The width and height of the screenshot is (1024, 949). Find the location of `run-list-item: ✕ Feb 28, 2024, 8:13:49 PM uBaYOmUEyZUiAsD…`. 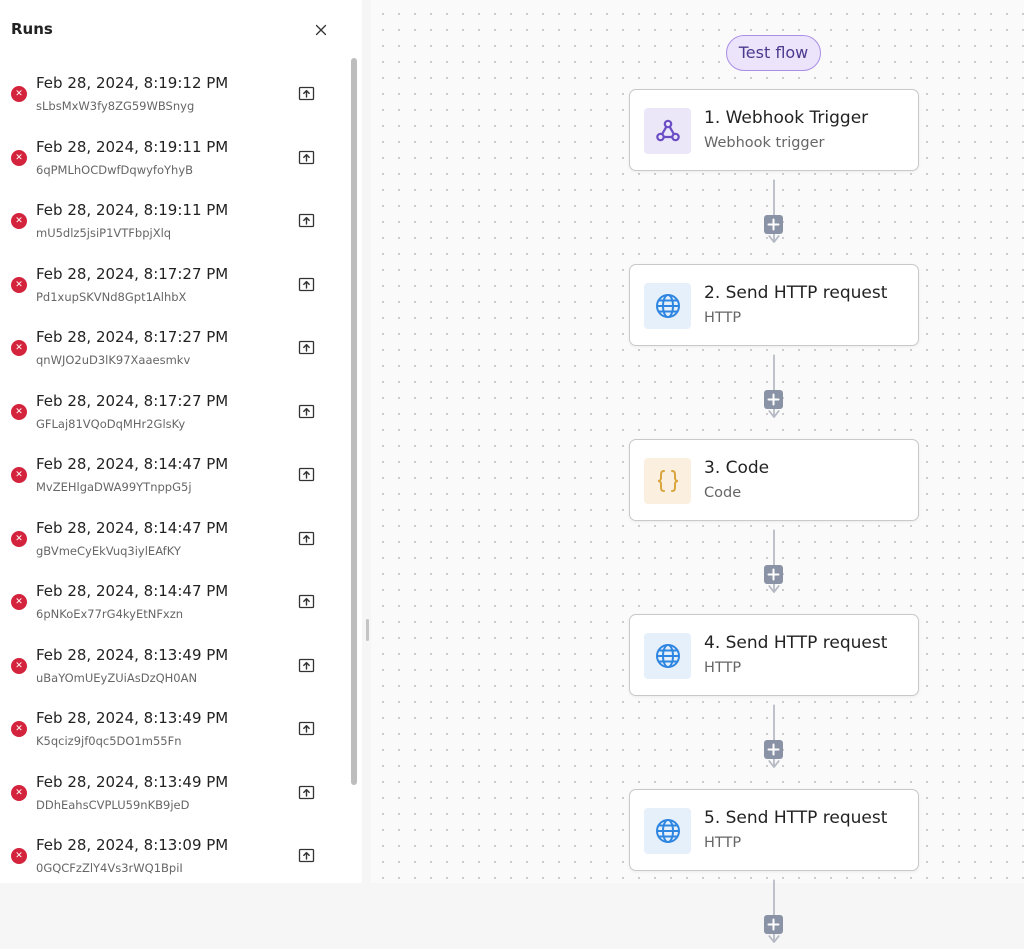

run-list-item: ✕ Feb 28, 2024, 8:13:49 PM uBaYOmUEyZUiAsD… is located at coordinates (175, 667).